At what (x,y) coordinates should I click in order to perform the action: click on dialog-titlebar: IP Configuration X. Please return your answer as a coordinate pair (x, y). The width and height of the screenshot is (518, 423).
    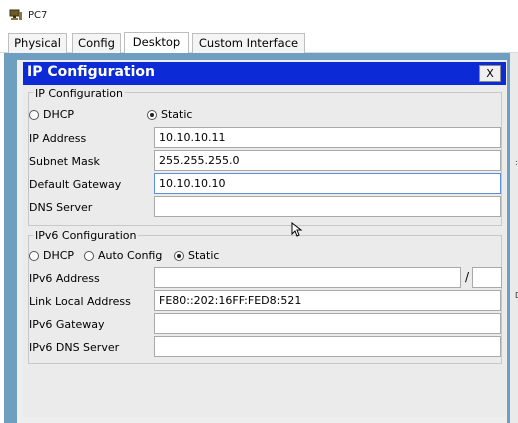
    Looking at the image, I should click on (264, 73).